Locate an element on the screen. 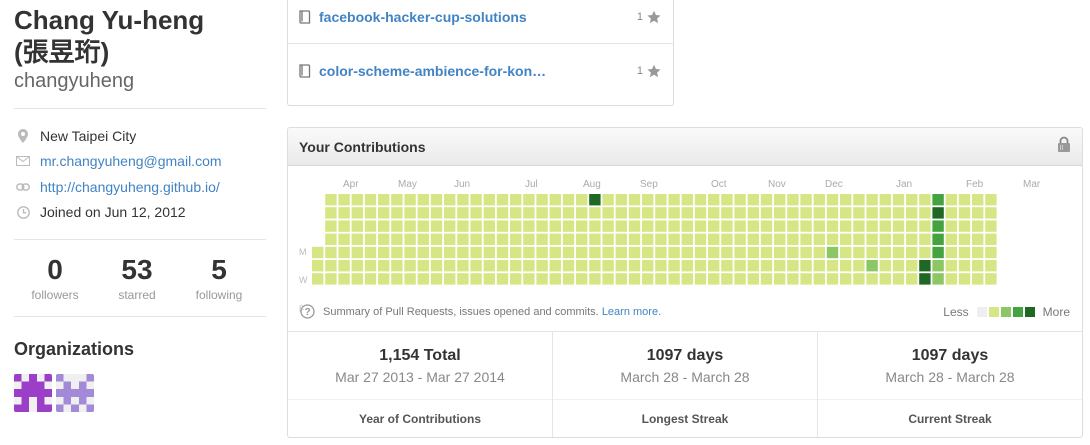 This screenshot has width=1090, height=445. repo-name: facebook-hacker-cup-solutions is located at coordinates (478, 17).